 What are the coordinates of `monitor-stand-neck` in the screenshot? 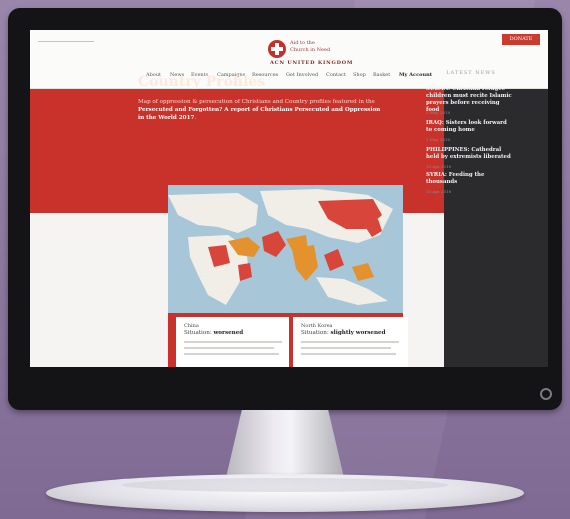 It's located at (285, 446).